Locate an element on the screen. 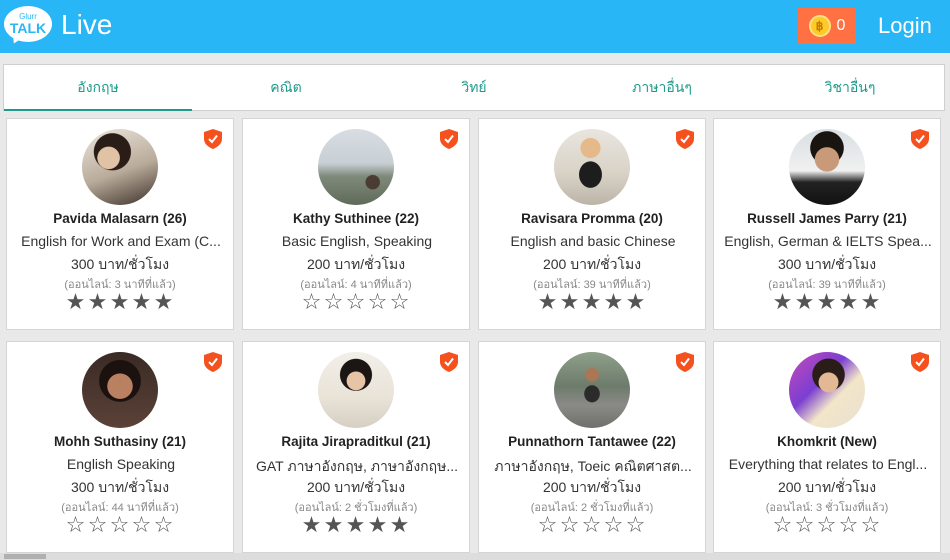  tab-english: อังกฤษ is located at coordinates (98, 88).